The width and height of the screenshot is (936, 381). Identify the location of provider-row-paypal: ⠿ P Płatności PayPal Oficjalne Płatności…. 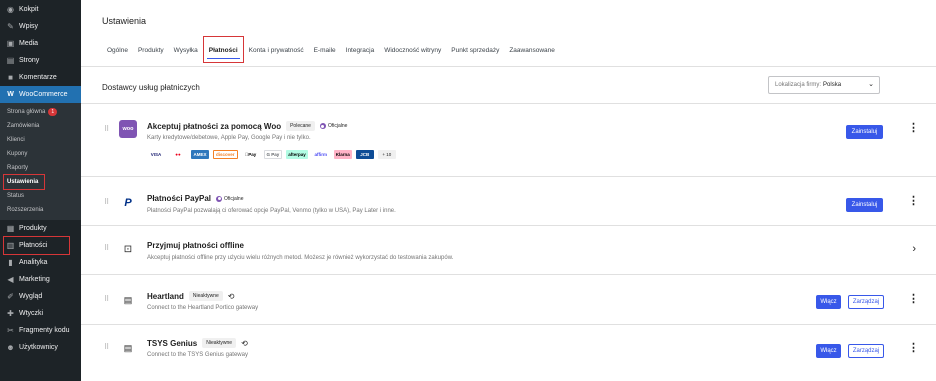
(508, 202).